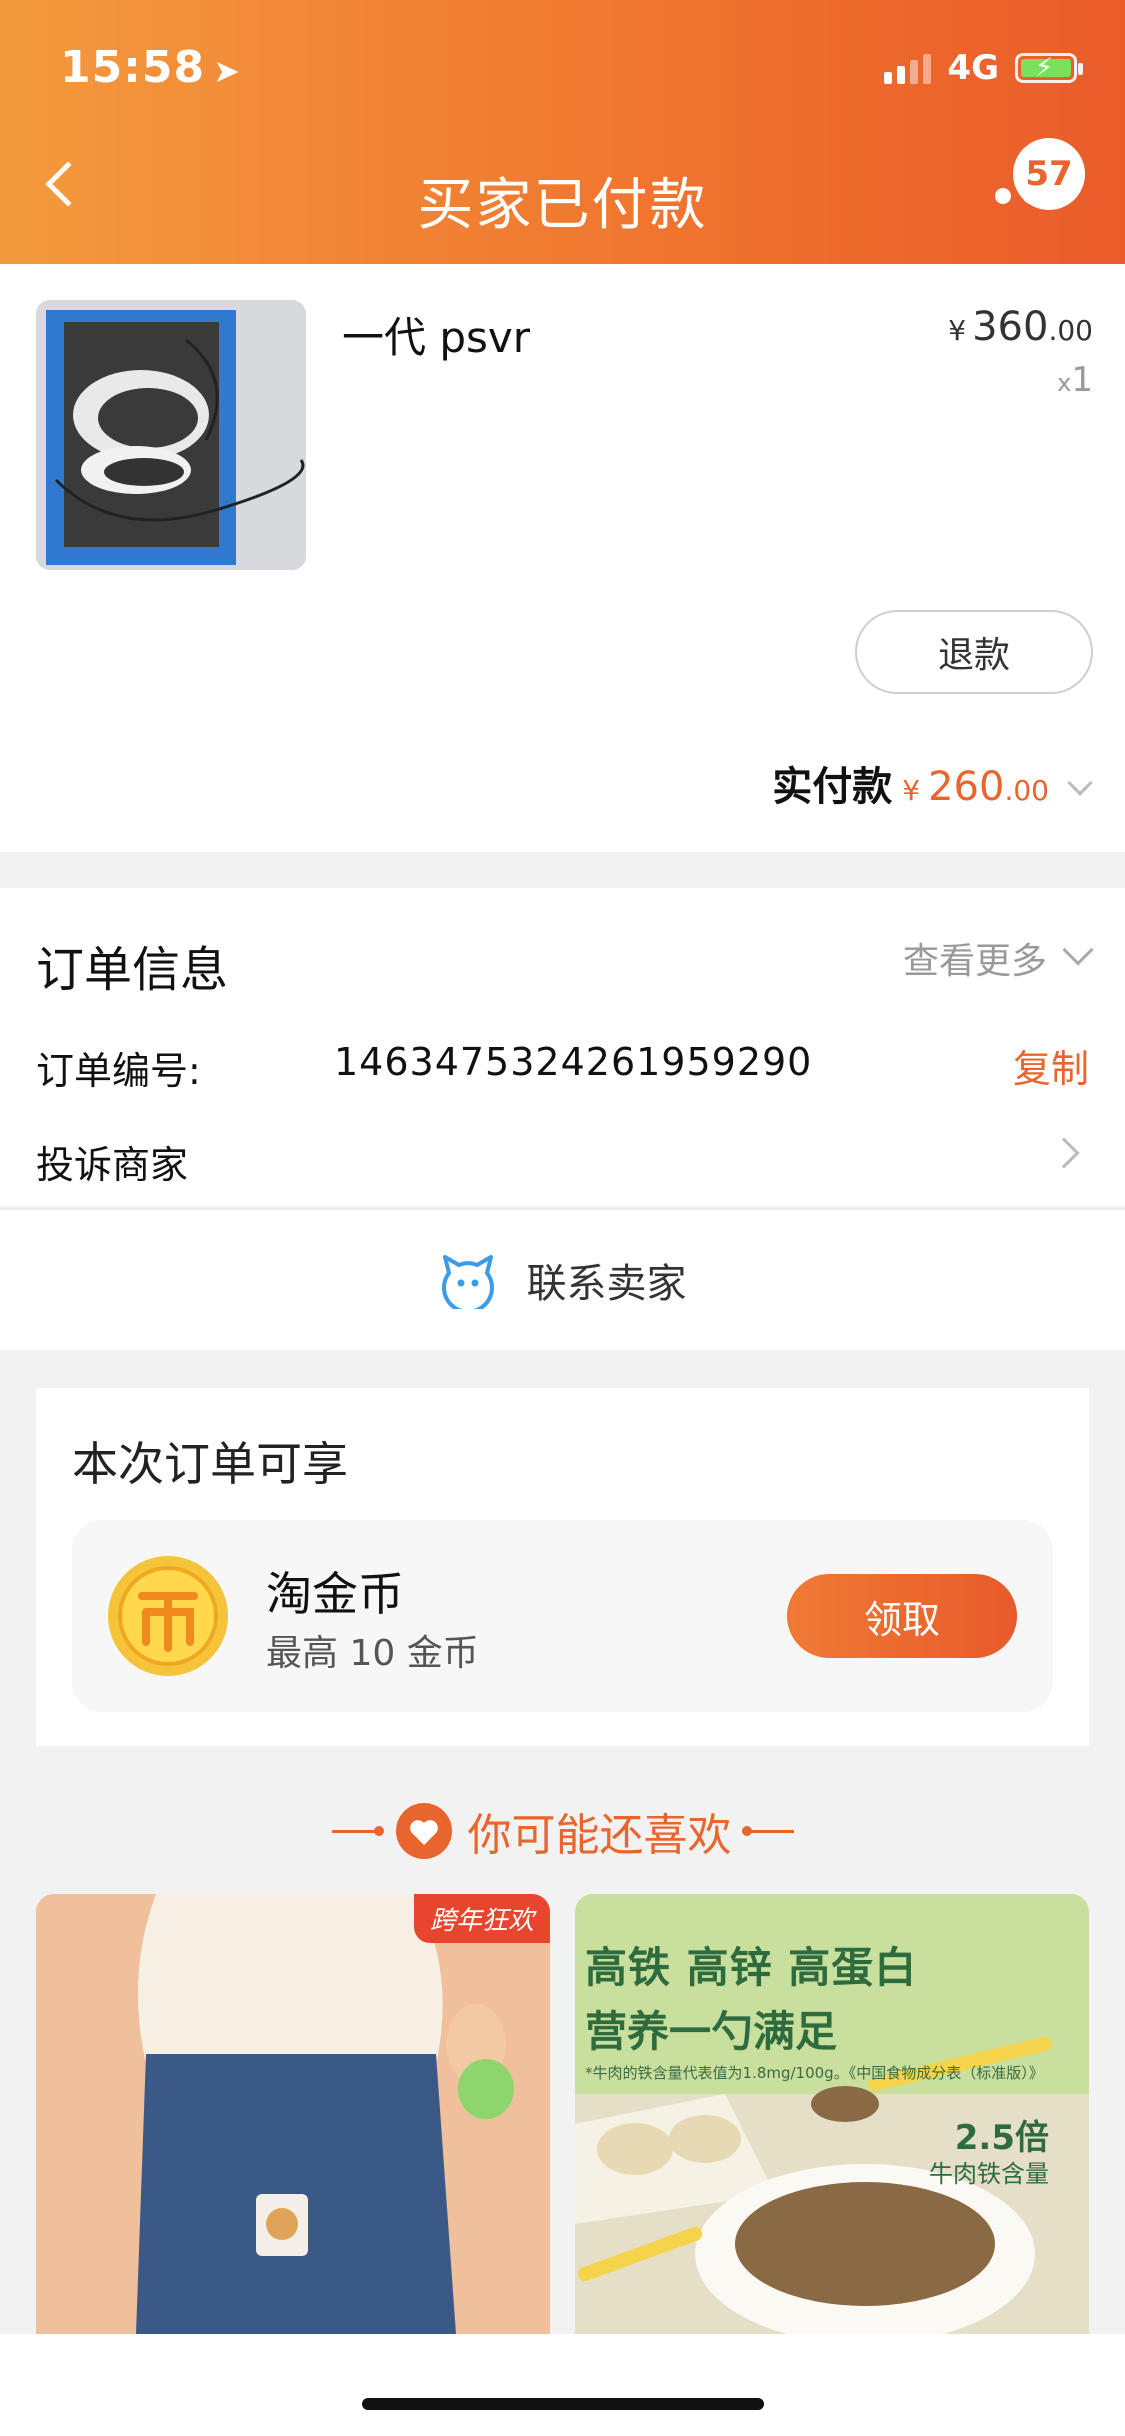 This screenshot has width=1125, height=2436. I want to click on recommend-item-kids-pants: 跨年狂欢, so click(293, 2114).